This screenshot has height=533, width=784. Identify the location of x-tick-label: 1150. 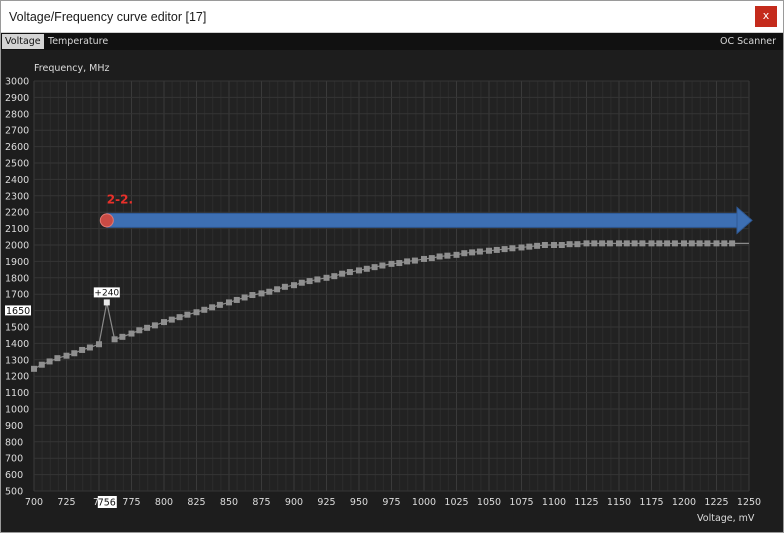
(619, 502).